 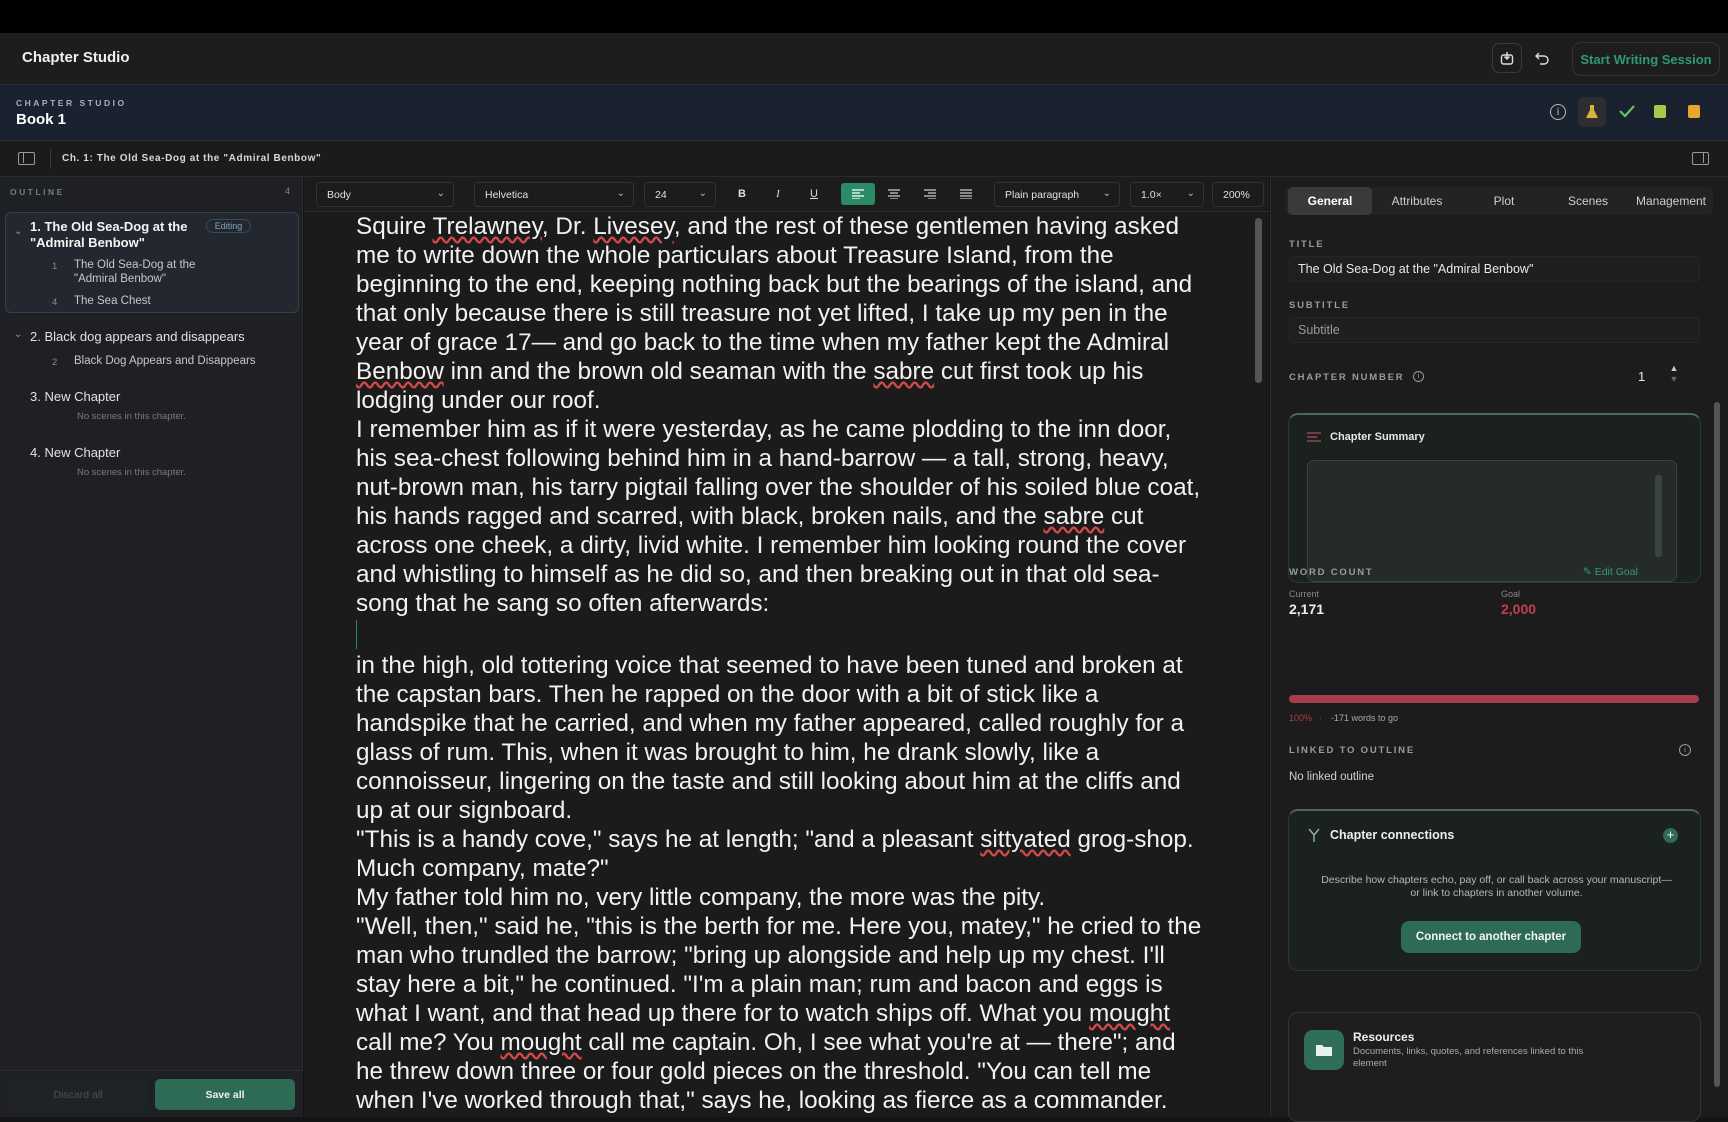 I want to click on title-label: TITLE, so click(x=1307, y=244).